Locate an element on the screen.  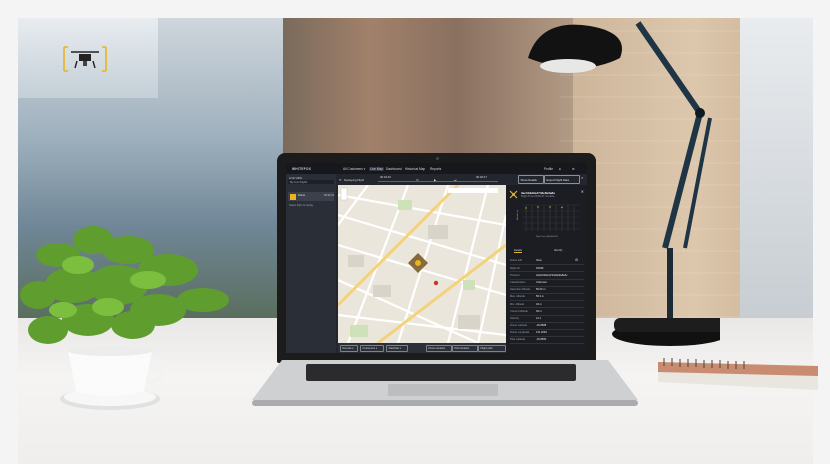
detail-key: Protocol is located at coordinates (515, 275).